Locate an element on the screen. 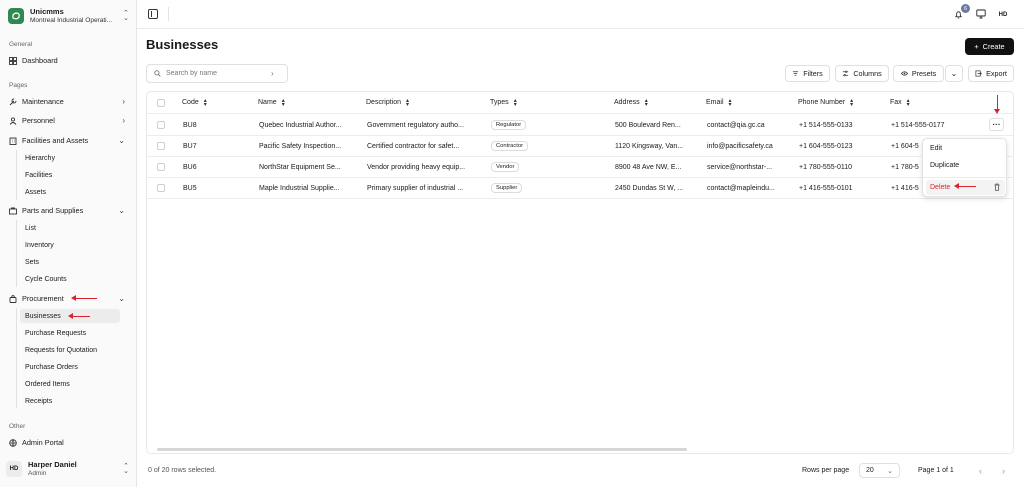  column-header-types: Types ▴ ▾ is located at coordinates (503, 102).